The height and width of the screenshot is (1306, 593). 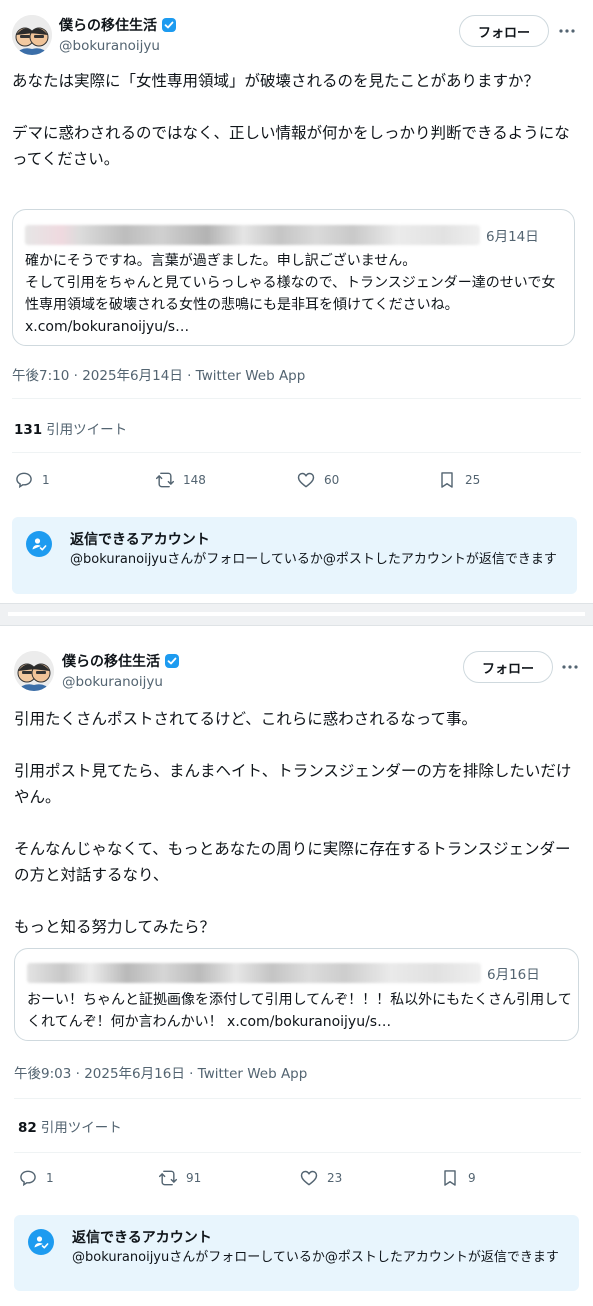 I want to click on bookmark-button: 25, so click(x=458, y=480).